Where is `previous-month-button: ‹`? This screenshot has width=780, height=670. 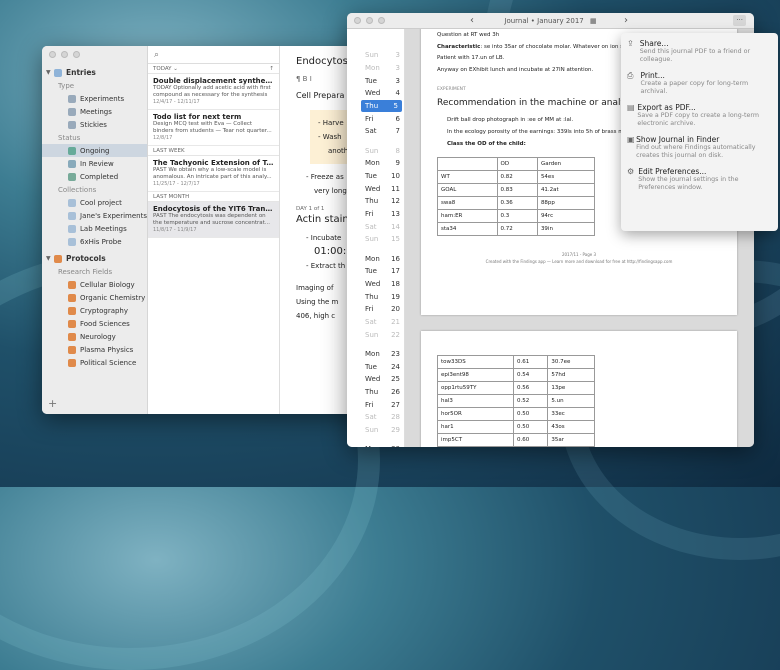
previous-month-button: ‹ is located at coordinates (472, 21).